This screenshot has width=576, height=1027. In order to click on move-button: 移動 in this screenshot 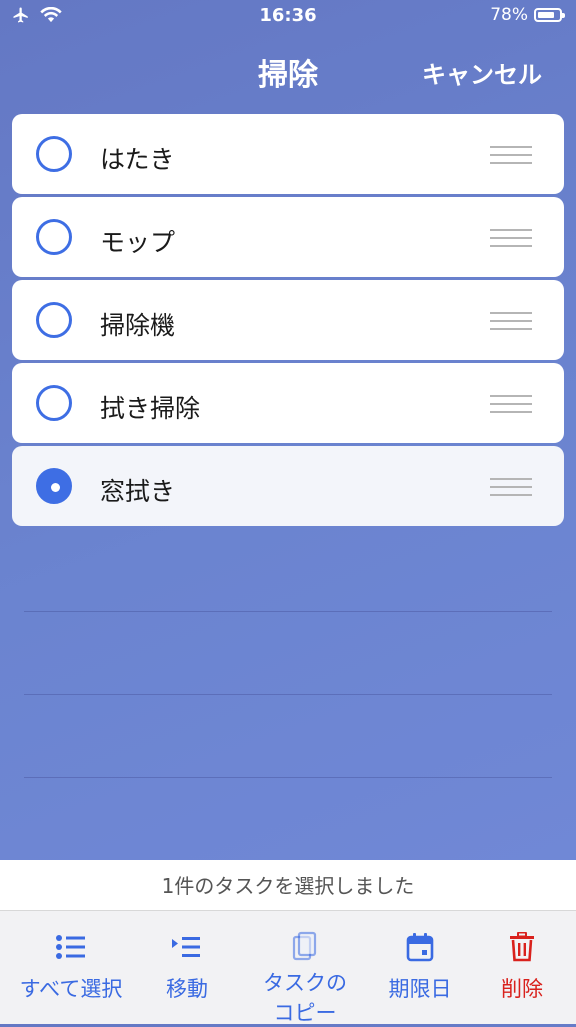, I will do `click(187, 966)`.